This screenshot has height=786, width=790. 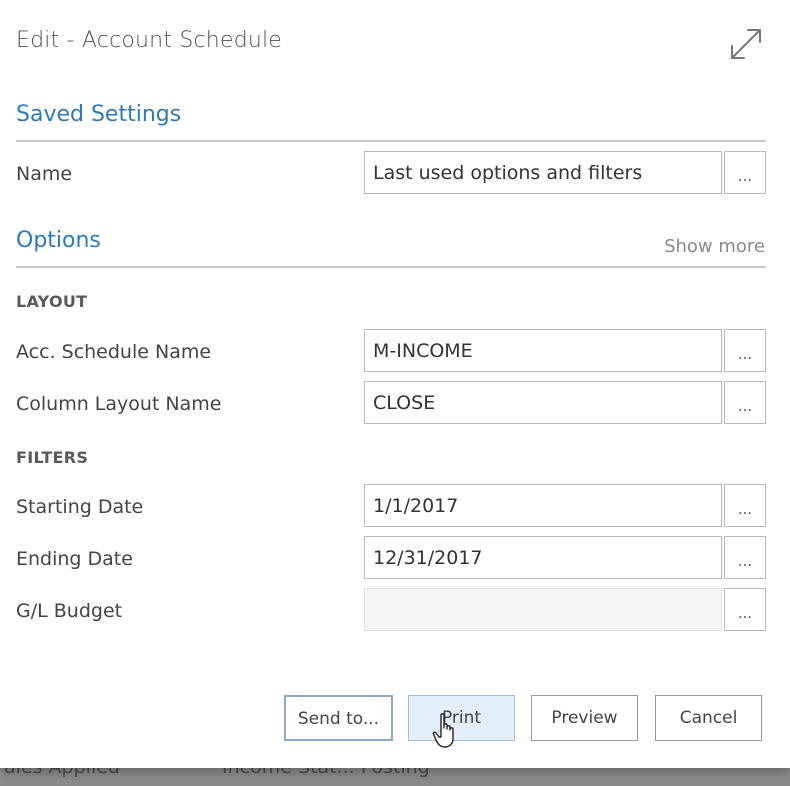 What do you see at coordinates (69, 611) in the screenshot?
I see `gl-budget-label: G/L Budget` at bounding box center [69, 611].